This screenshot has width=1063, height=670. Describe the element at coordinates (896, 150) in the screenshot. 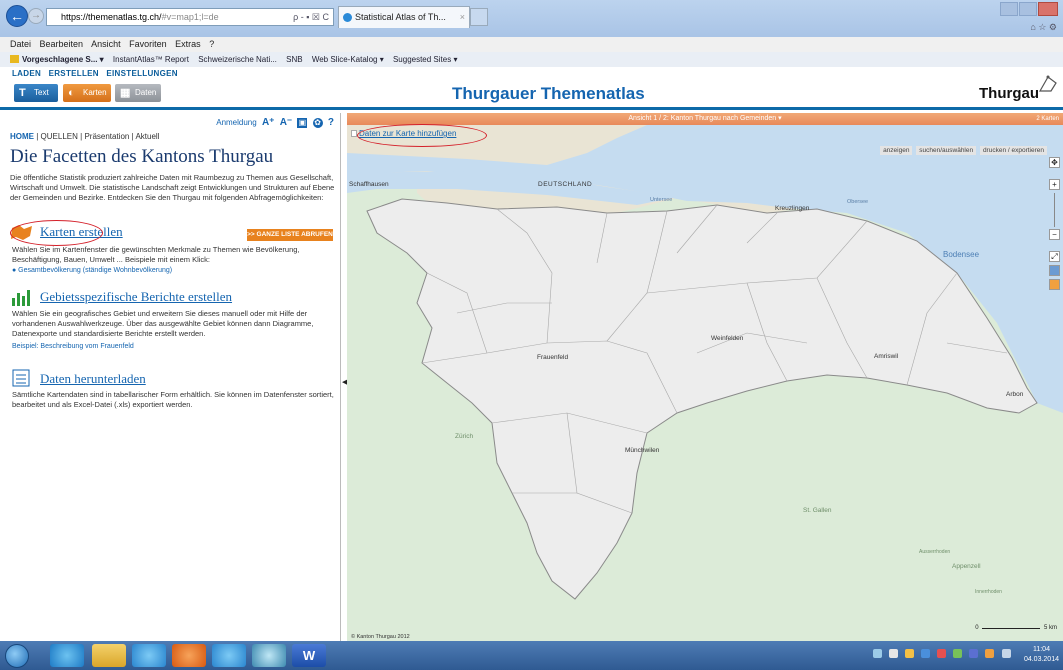

I see `map-tool-anzeigen: anzeigen` at that location.